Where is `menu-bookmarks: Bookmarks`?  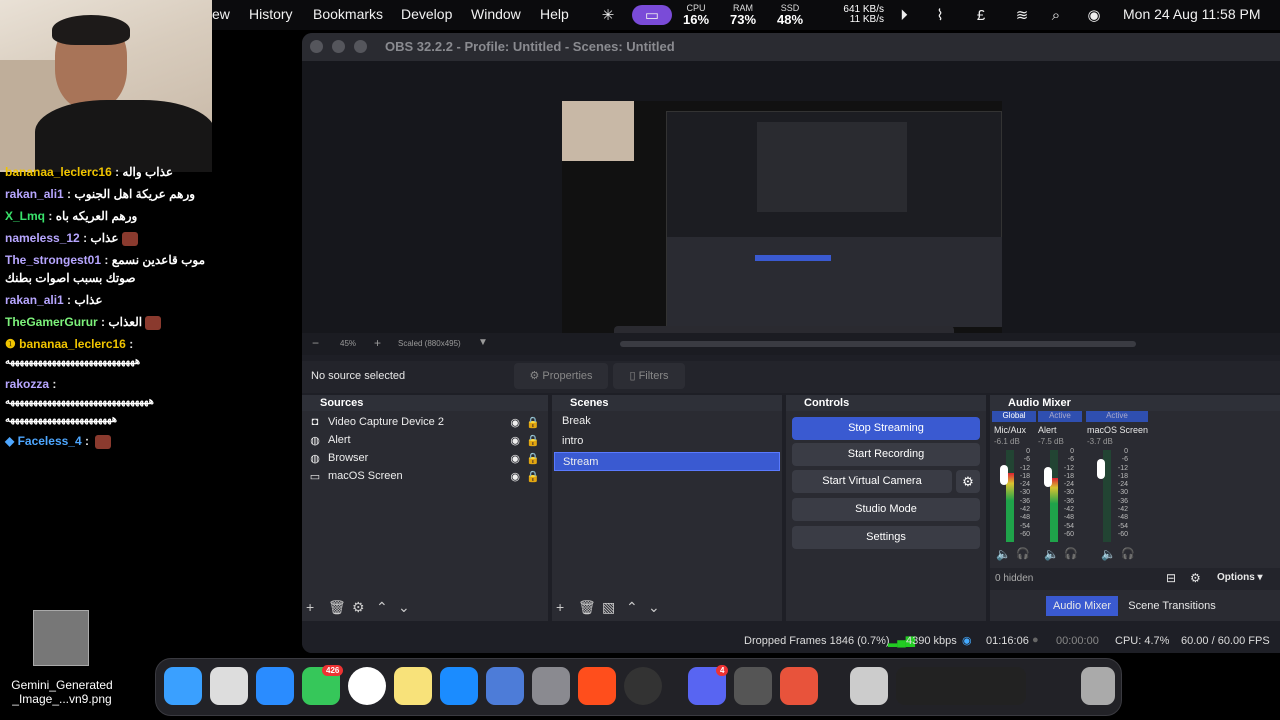
menu-bookmarks: Bookmarks is located at coordinates (348, 14).